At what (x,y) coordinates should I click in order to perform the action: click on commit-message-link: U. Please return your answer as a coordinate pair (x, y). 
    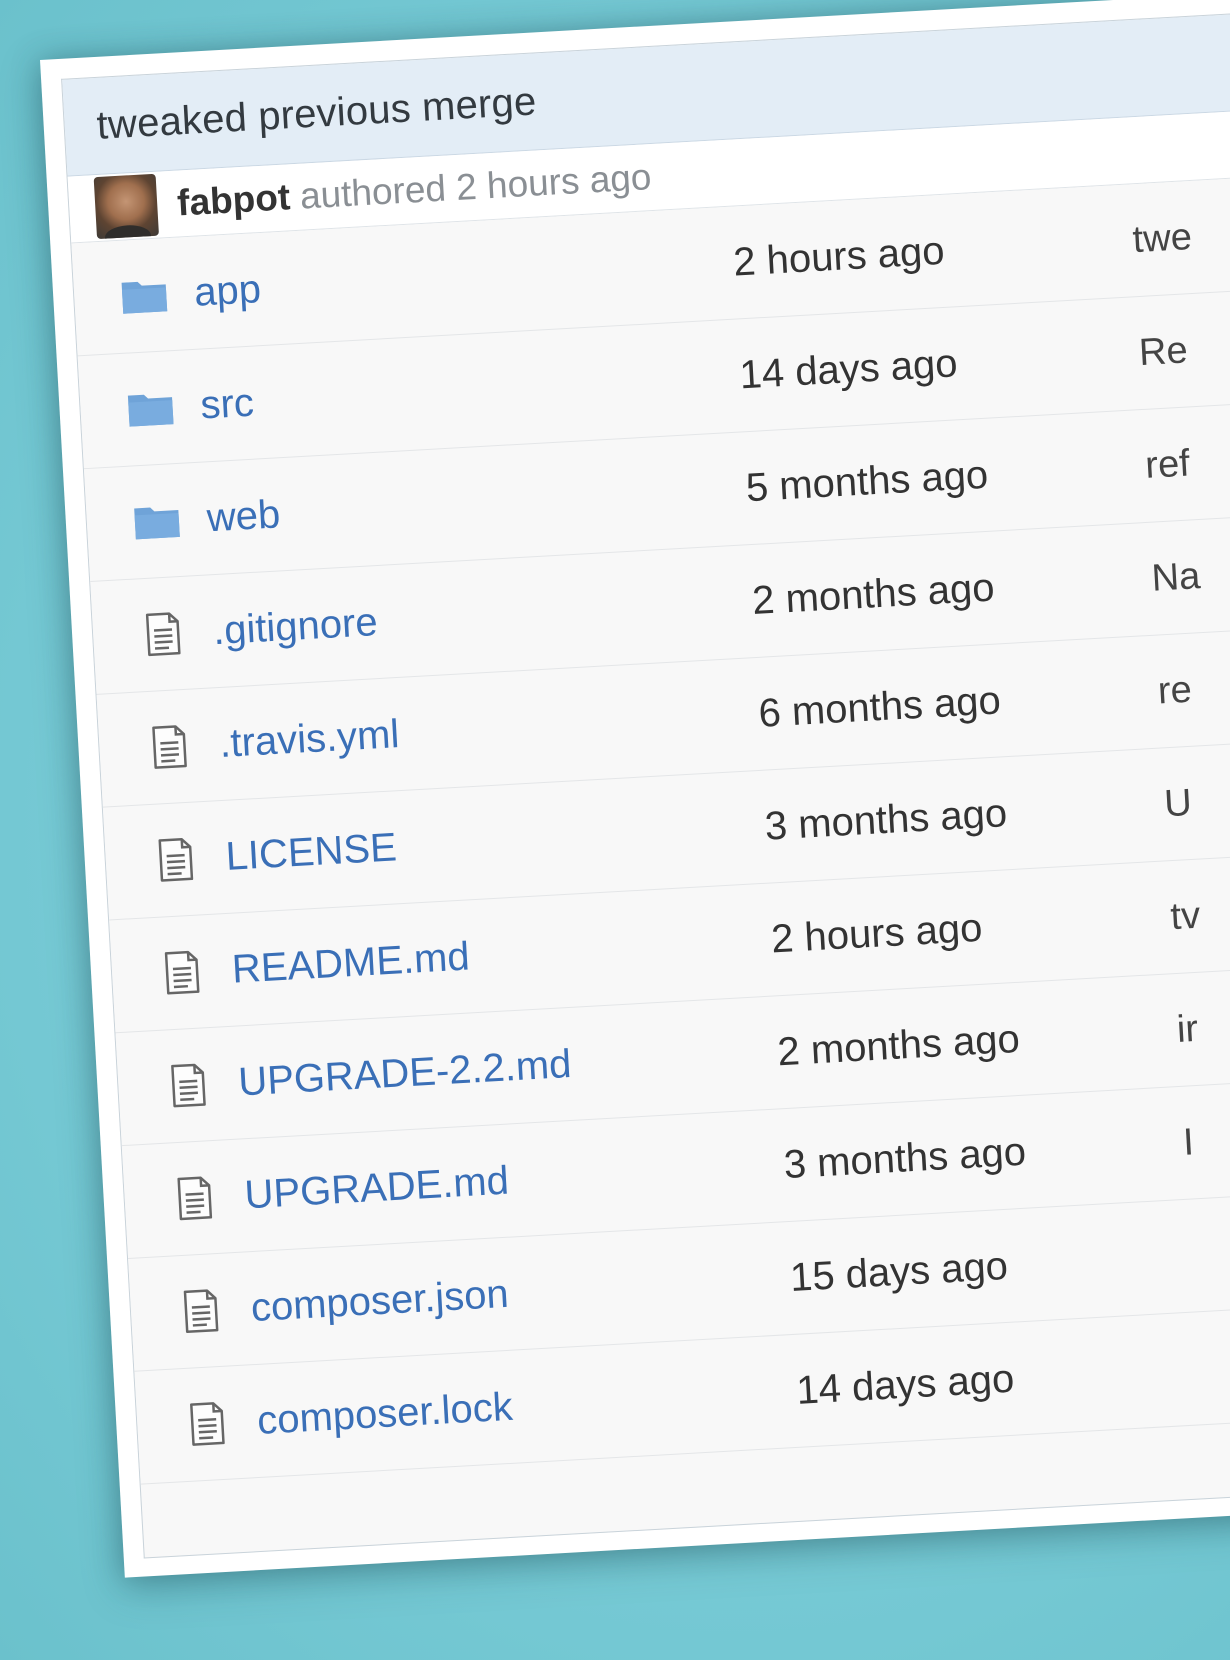
    Looking at the image, I should click on (1178, 803).